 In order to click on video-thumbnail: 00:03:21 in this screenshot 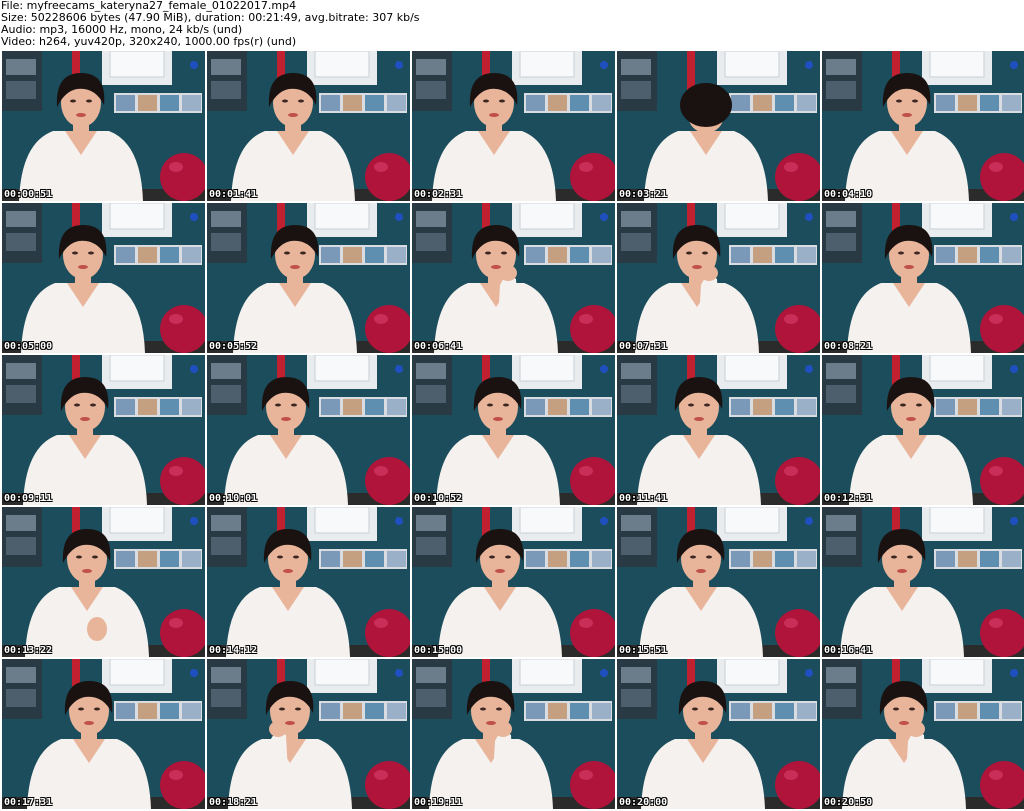, I will do `click(718, 126)`.